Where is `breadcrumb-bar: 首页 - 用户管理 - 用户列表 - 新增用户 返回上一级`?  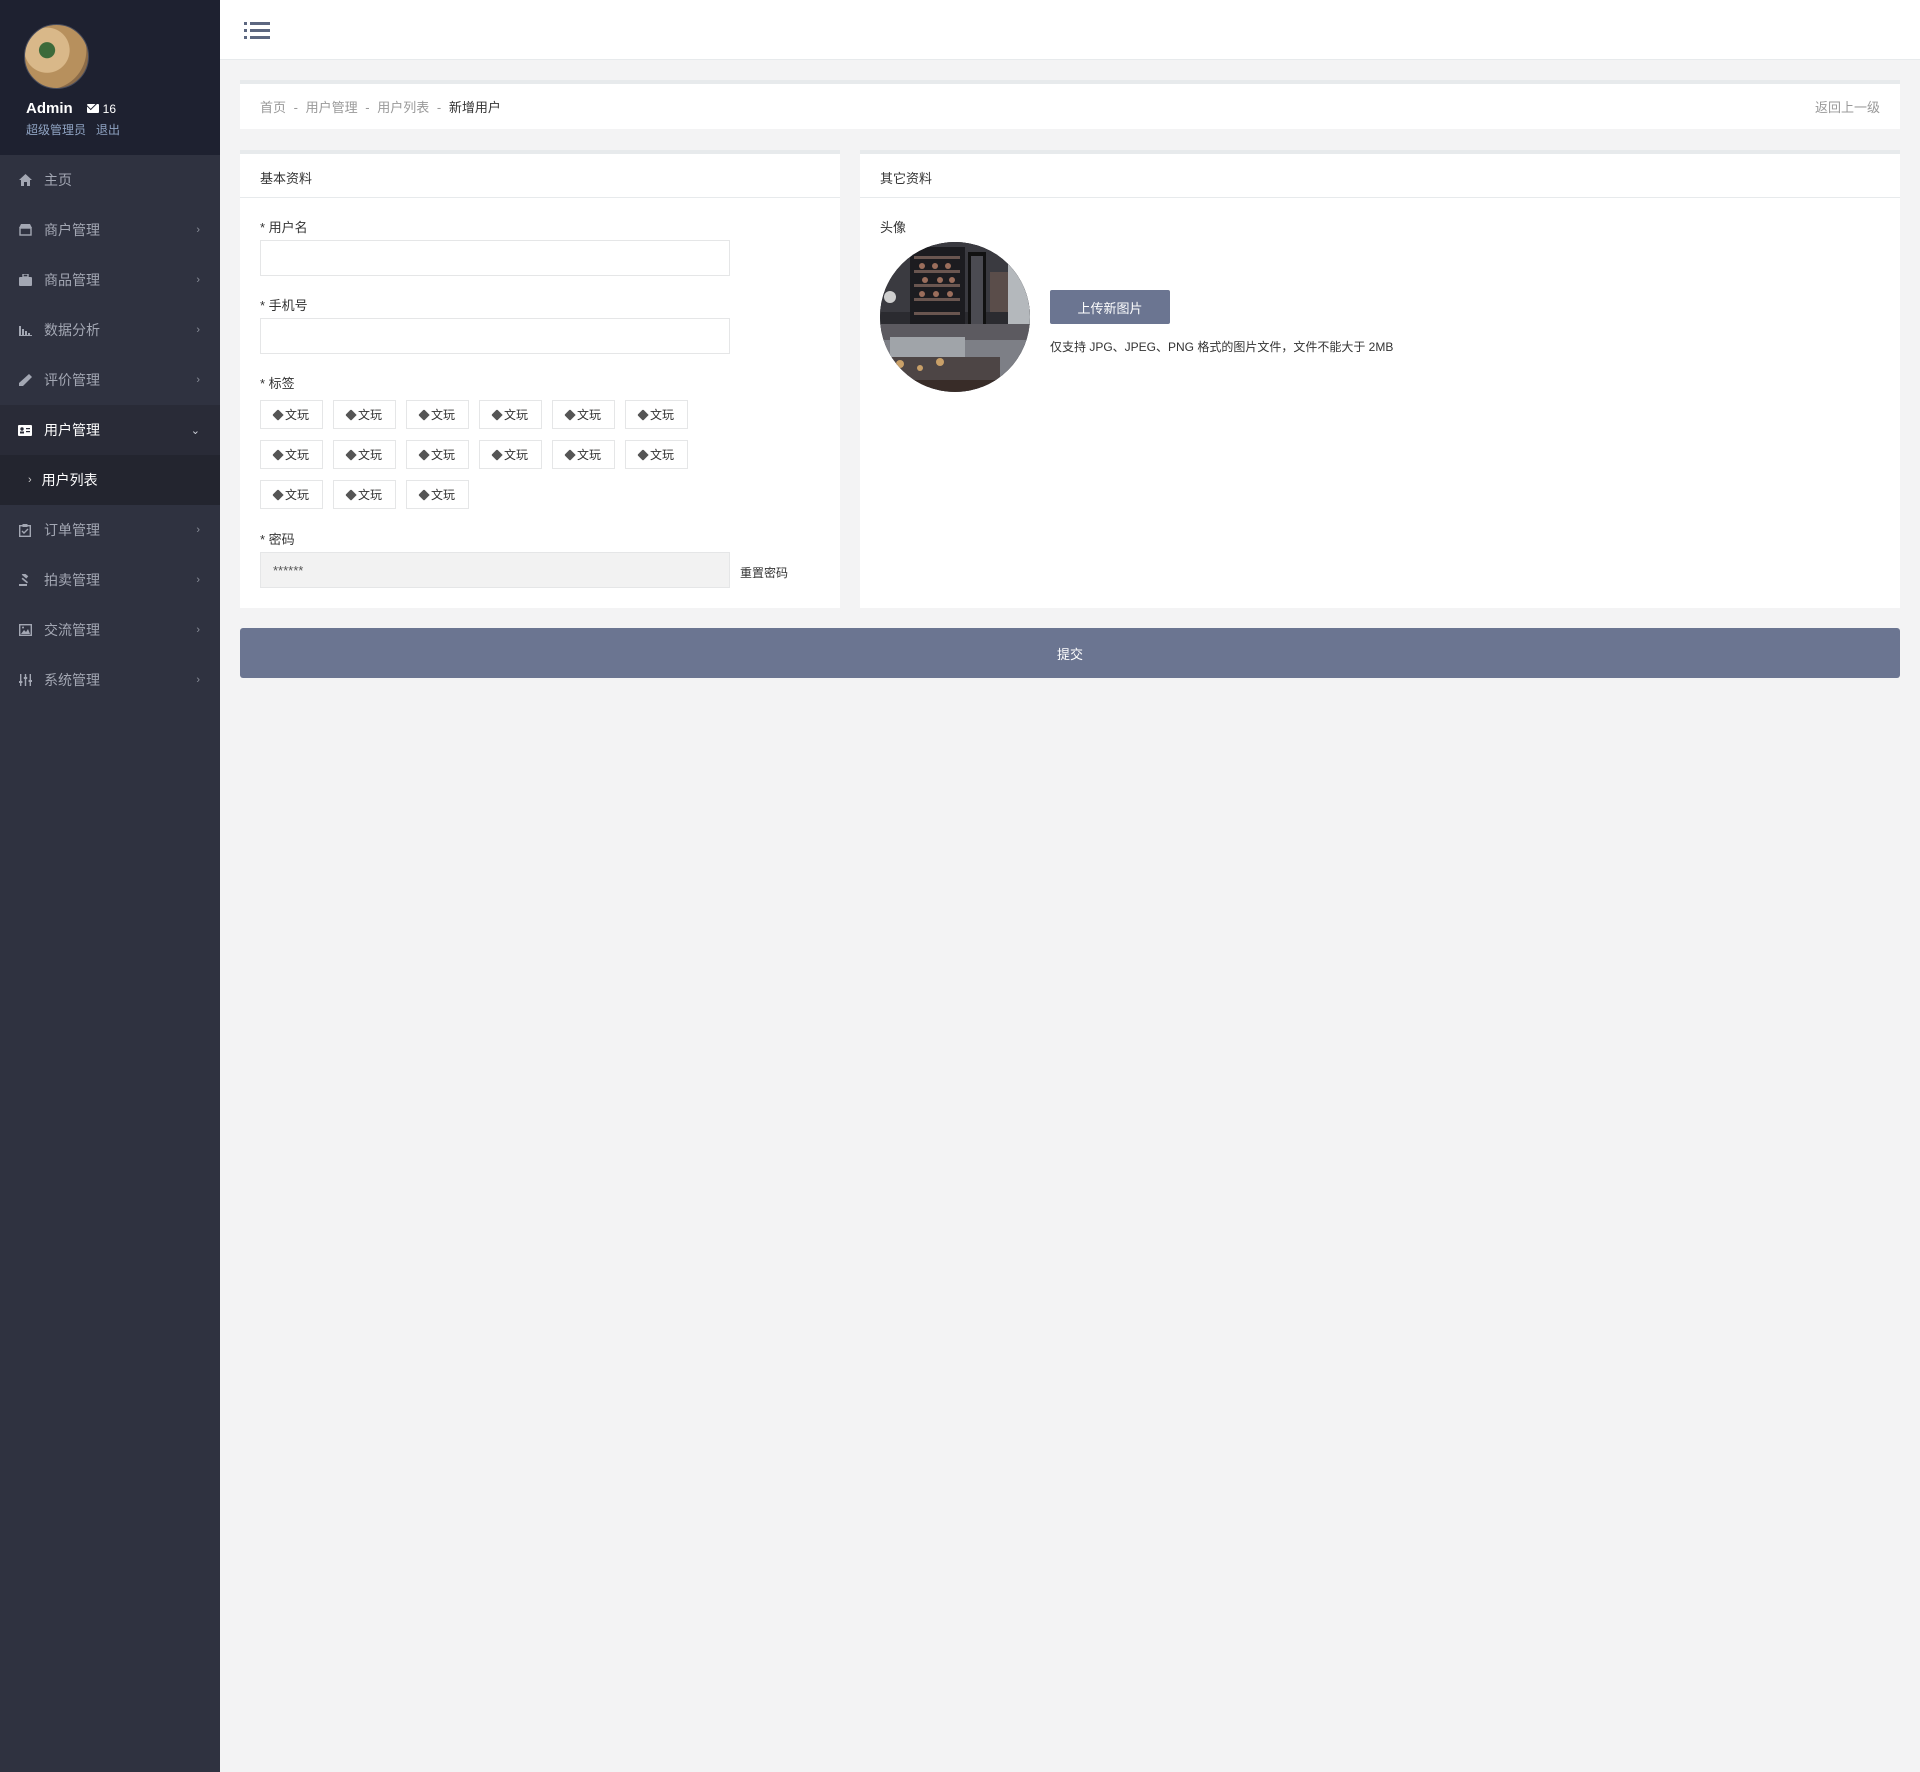 breadcrumb-bar: 首页 - 用户管理 - 用户列表 - 新增用户 返回上一级 is located at coordinates (1070, 104).